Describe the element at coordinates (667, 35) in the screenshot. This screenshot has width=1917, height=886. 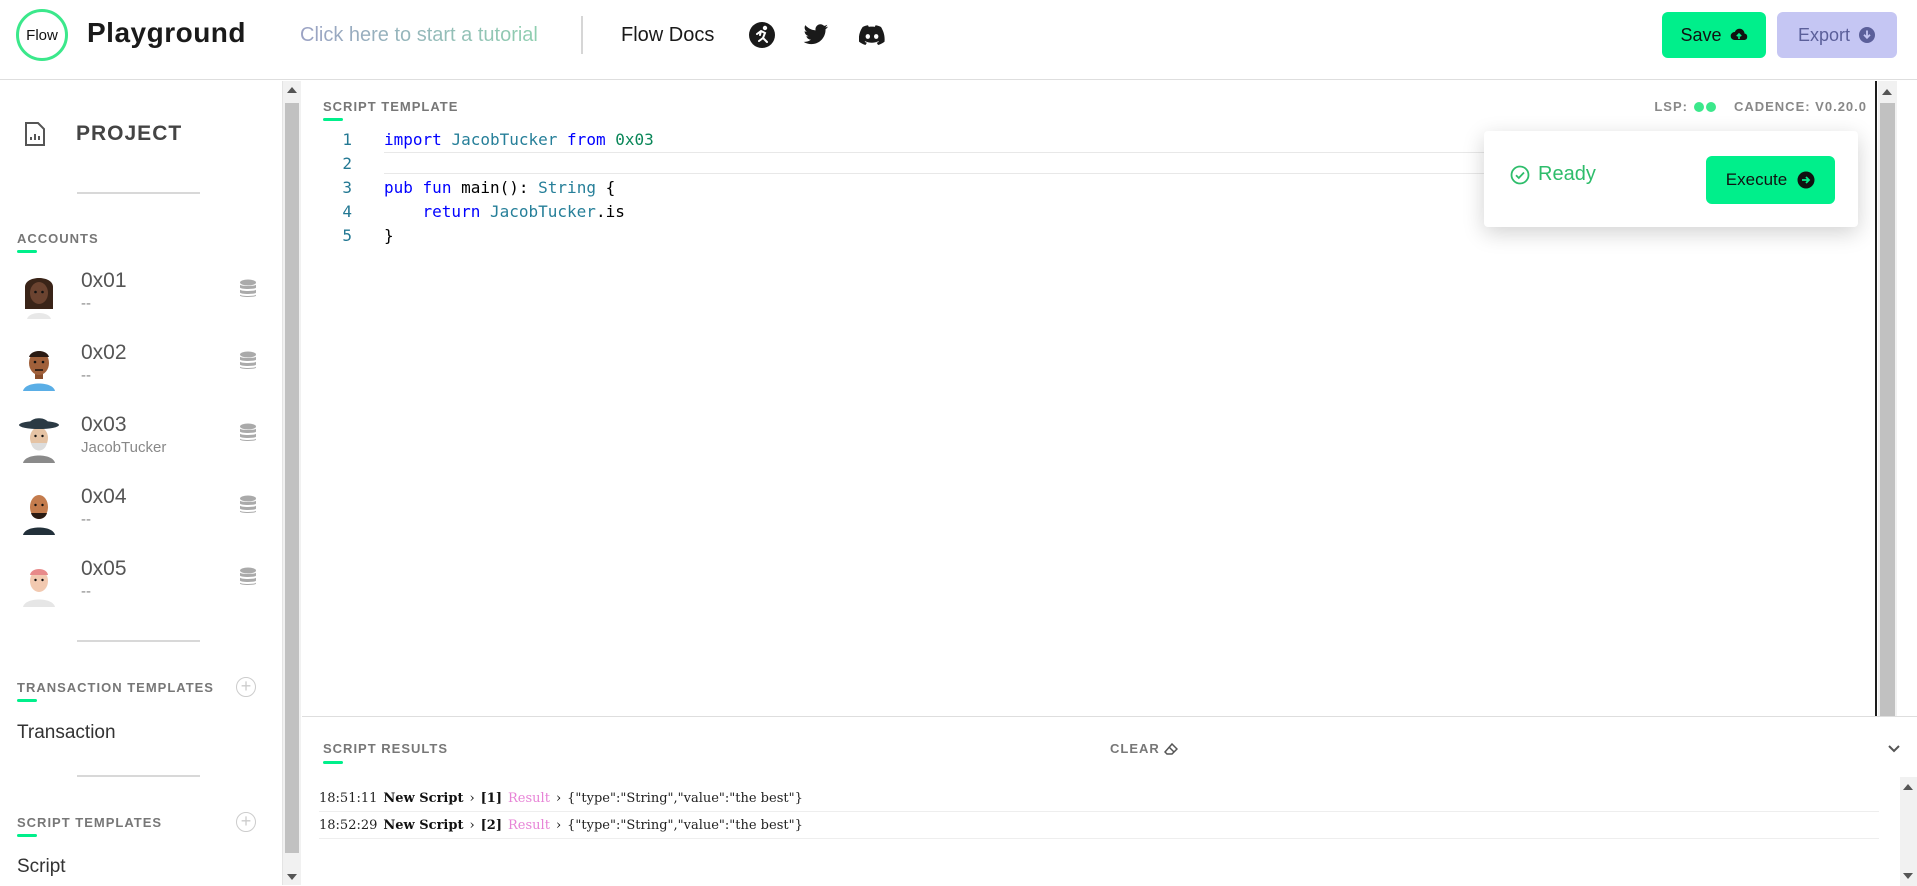
I see `flow-docs-link: Flow Docs` at that location.